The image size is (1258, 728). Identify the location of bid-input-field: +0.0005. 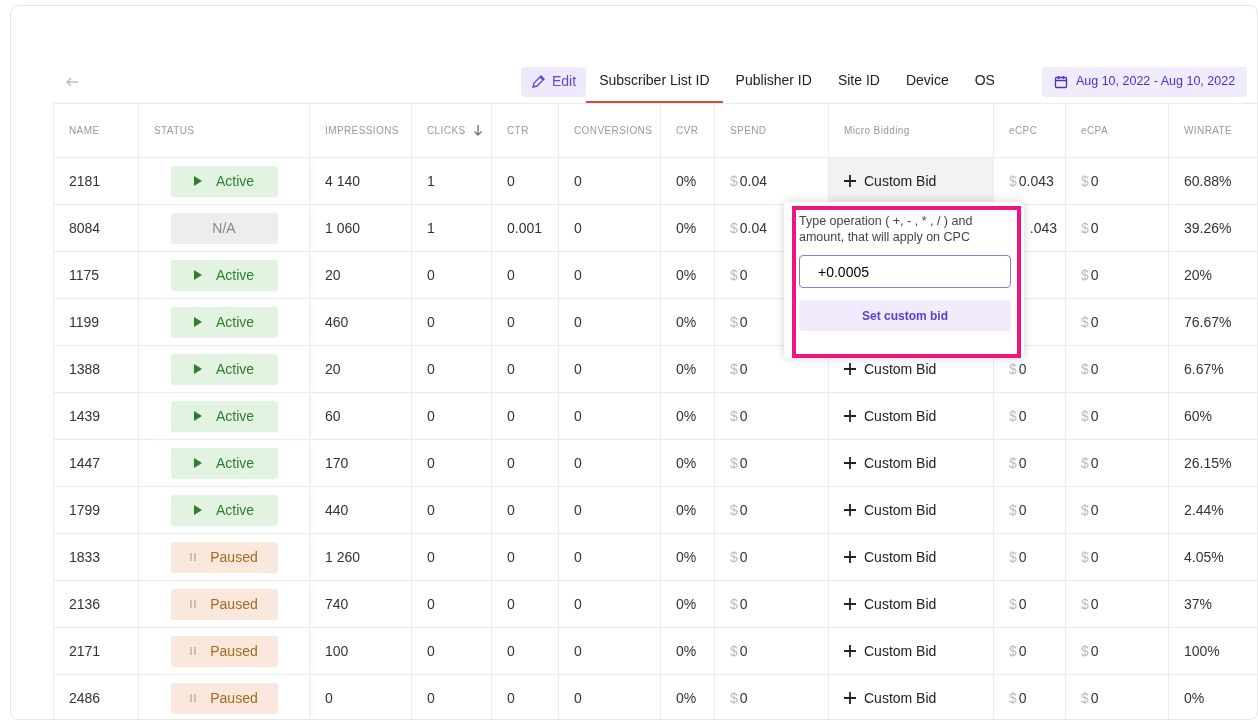
(905, 272).